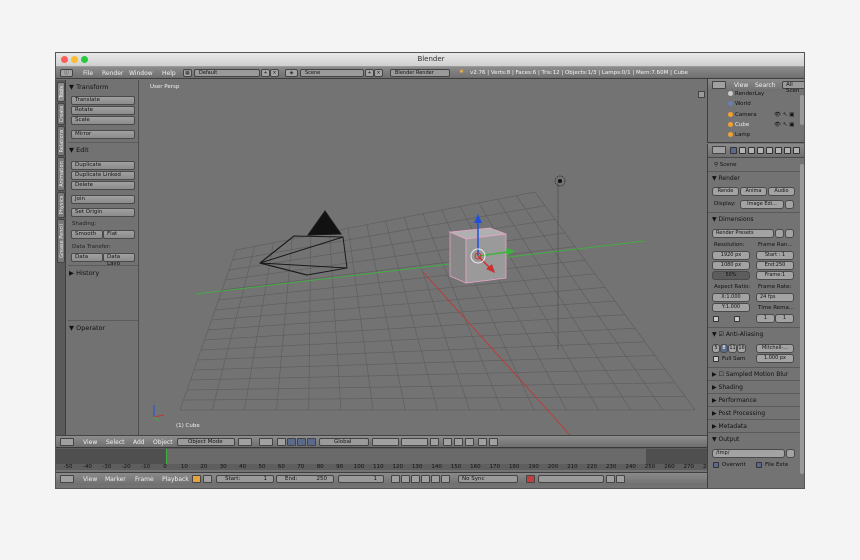  I want to click on manipulator-toggle-icon, so click(281, 442).